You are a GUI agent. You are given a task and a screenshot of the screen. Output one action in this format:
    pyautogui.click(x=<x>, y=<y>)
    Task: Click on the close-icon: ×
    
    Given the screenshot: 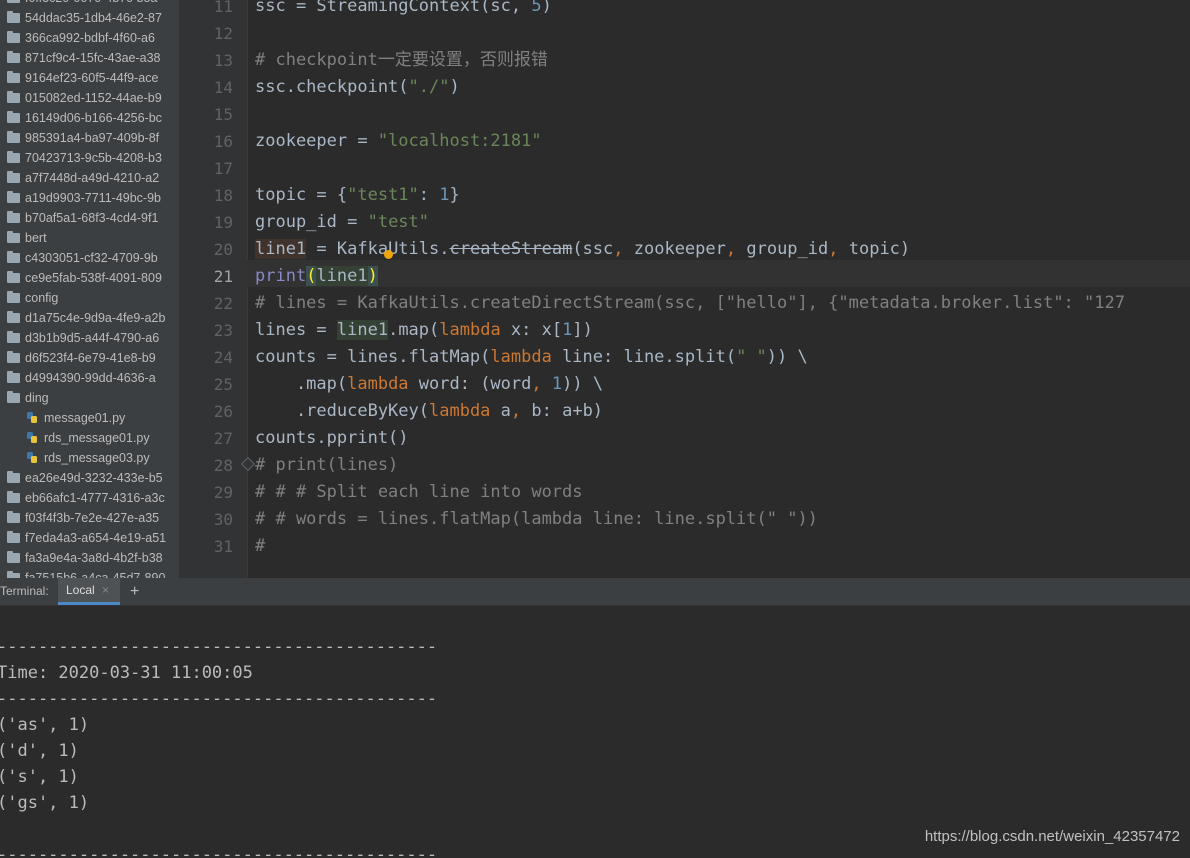 What is the action you would take?
    pyautogui.click(x=105, y=590)
    